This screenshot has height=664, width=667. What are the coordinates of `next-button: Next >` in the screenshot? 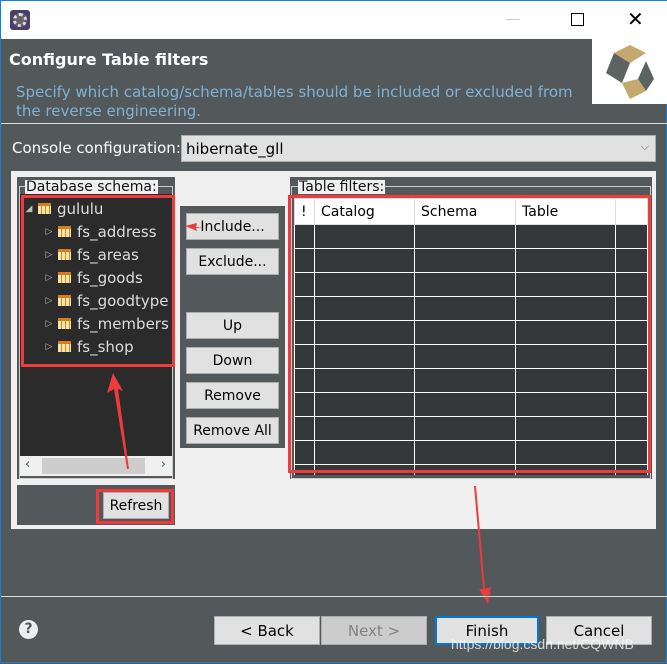 It's located at (374, 630).